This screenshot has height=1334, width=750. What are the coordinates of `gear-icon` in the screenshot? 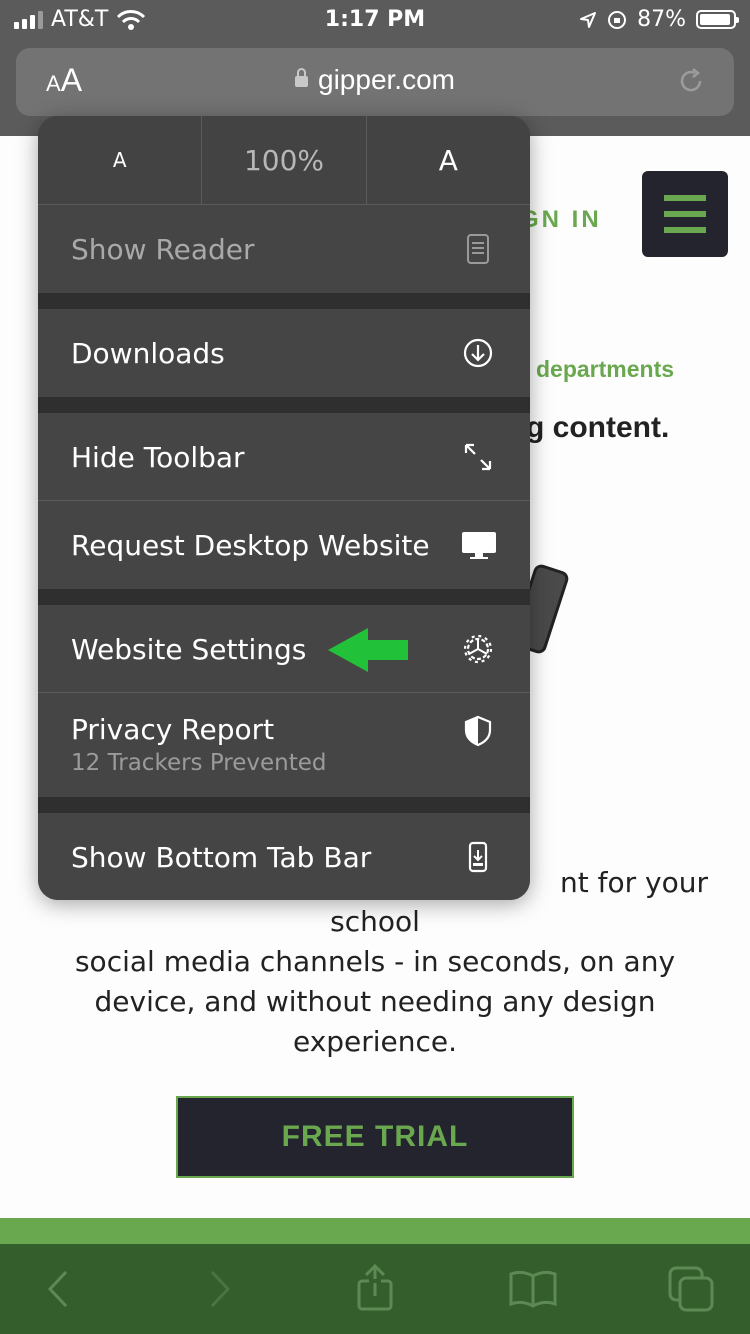 It's located at (478, 649).